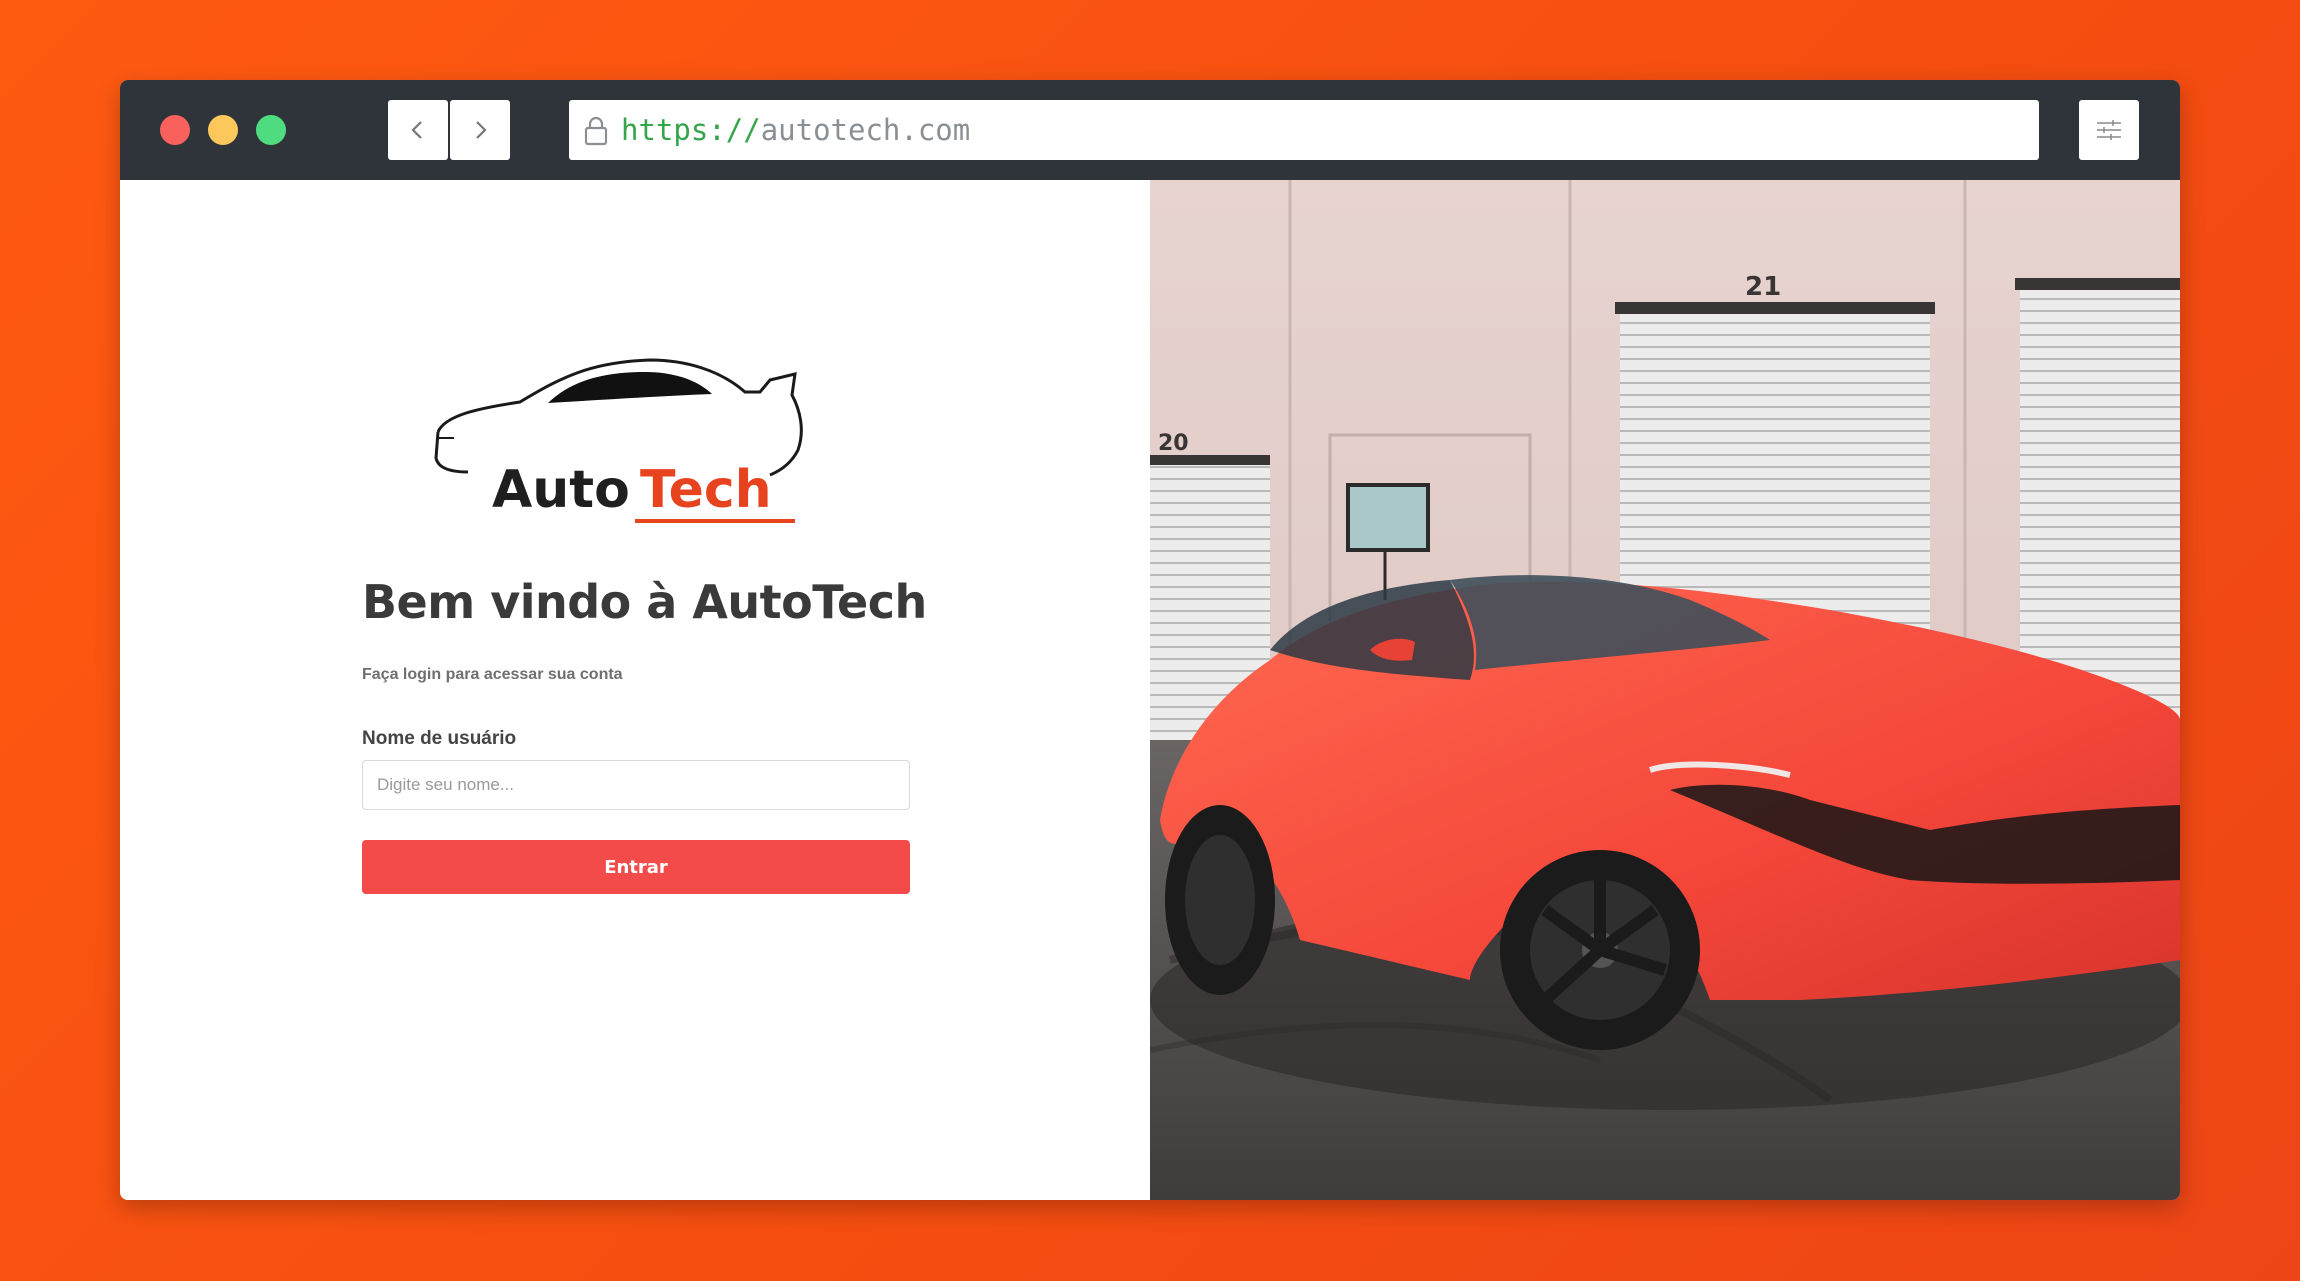 Image resolution: width=2300 pixels, height=1281 pixels. What do you see at coordinates (175, 130) in the screenshot?
I see `close-window-button` at bounding box center [175, 130].